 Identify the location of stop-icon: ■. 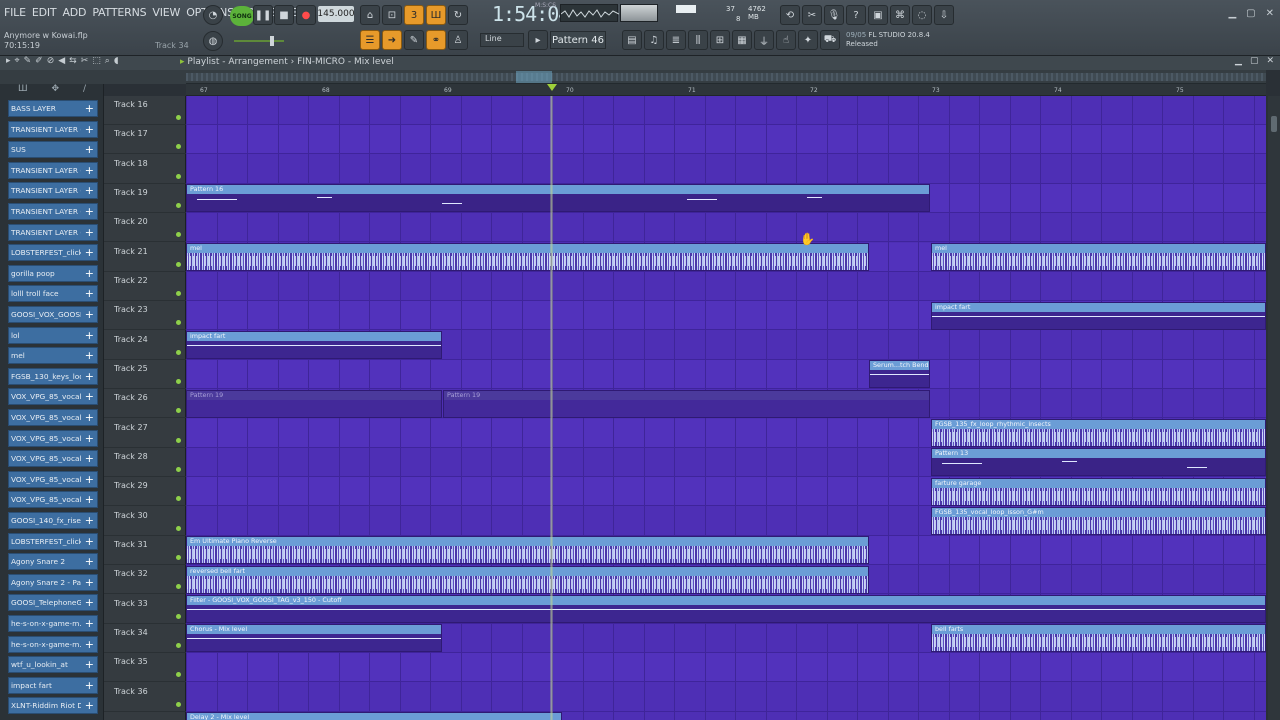
(284, 15).